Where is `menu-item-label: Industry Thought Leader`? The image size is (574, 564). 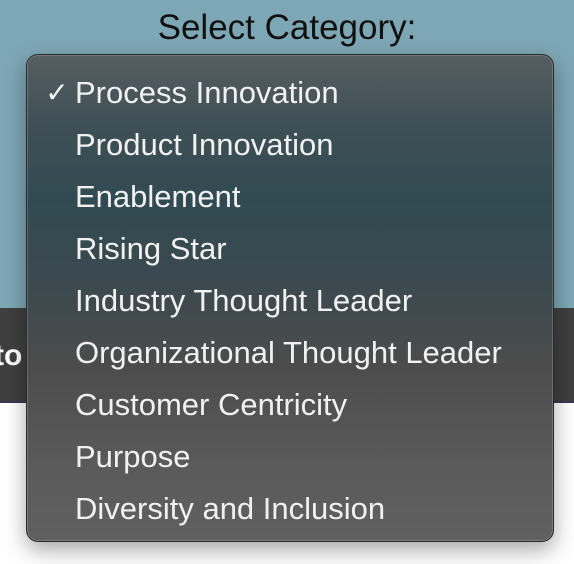 menu-item-label: Industry Thought Leader is located at coordinates (244, 300).